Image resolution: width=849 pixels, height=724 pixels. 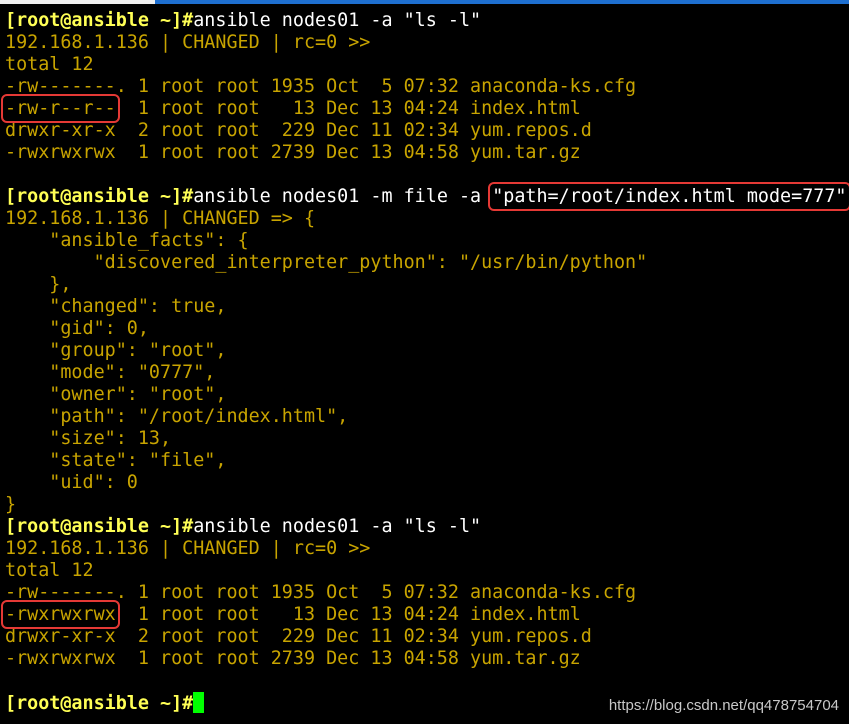 I want to click on output-text: }, so click(x=11, y=504).